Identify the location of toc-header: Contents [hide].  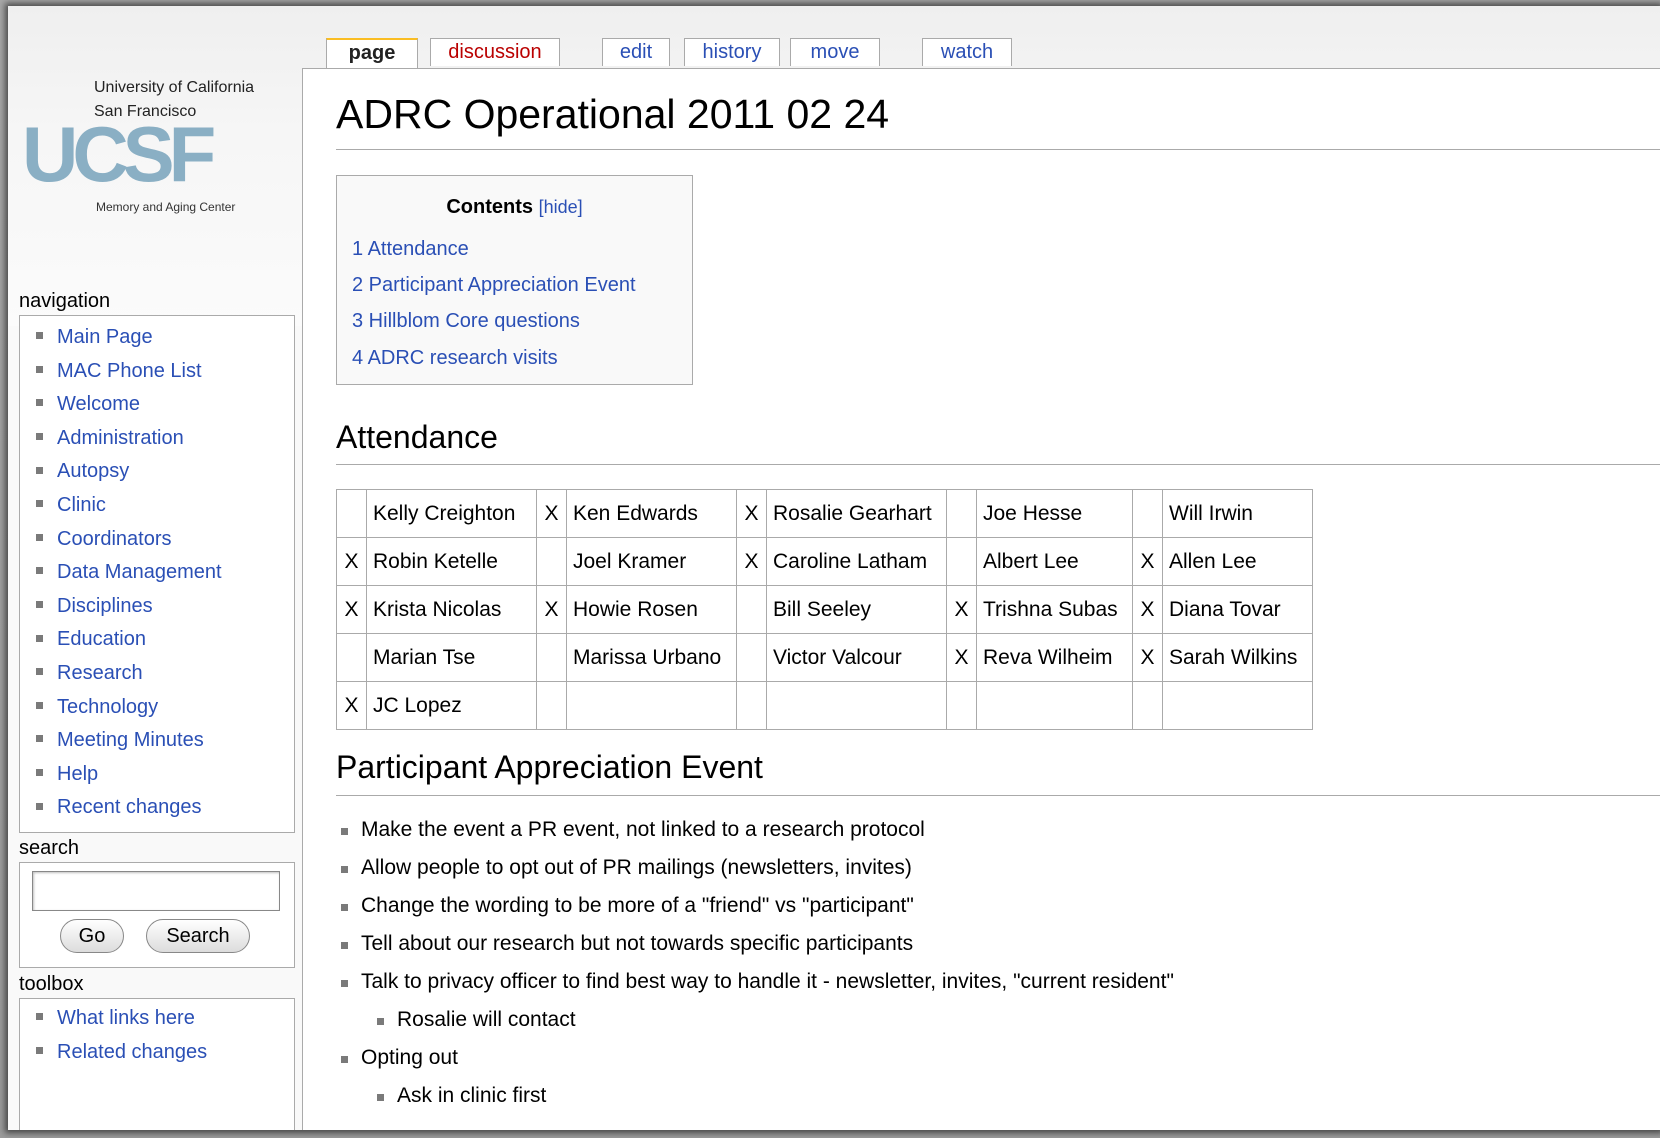
(514, 207).